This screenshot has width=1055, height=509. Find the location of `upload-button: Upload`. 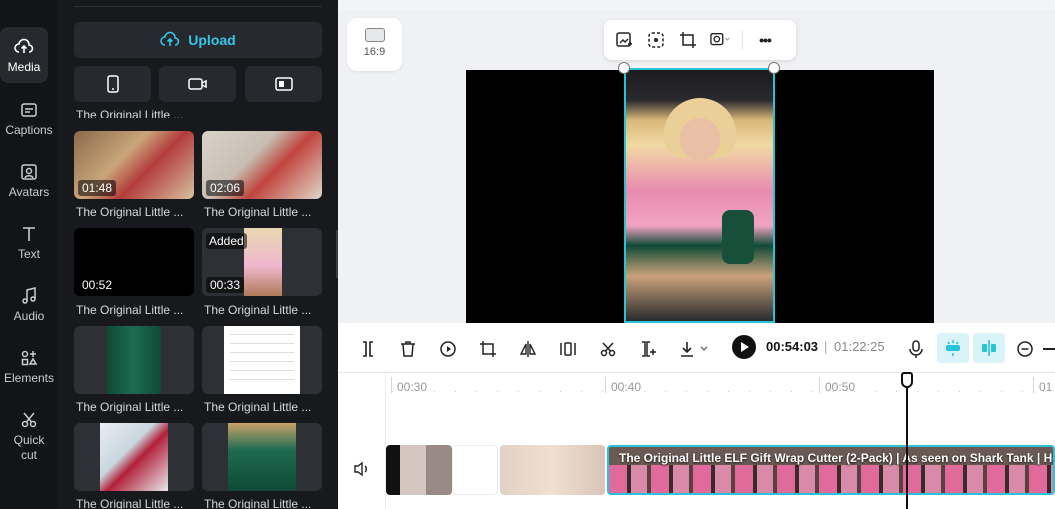

upload-button: Upload is located at coordinates (198, 40).